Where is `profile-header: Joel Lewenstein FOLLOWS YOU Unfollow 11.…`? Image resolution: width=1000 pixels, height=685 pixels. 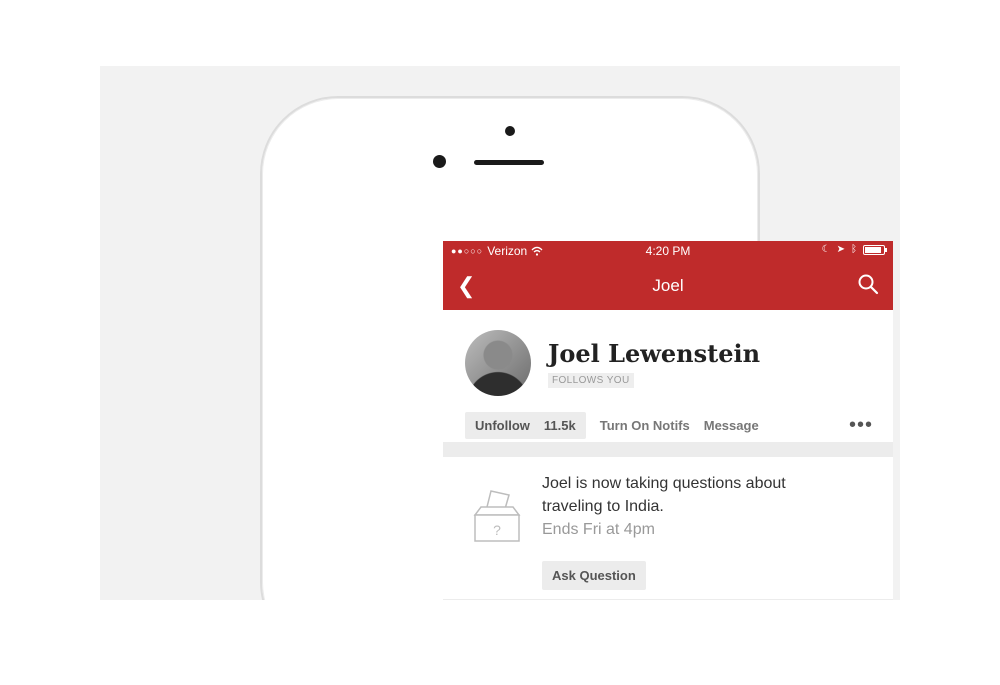 profile-header: Joel Lewenstein FOLLOWS YOU Unfollow 11.… is located at coordinates (668, 376).